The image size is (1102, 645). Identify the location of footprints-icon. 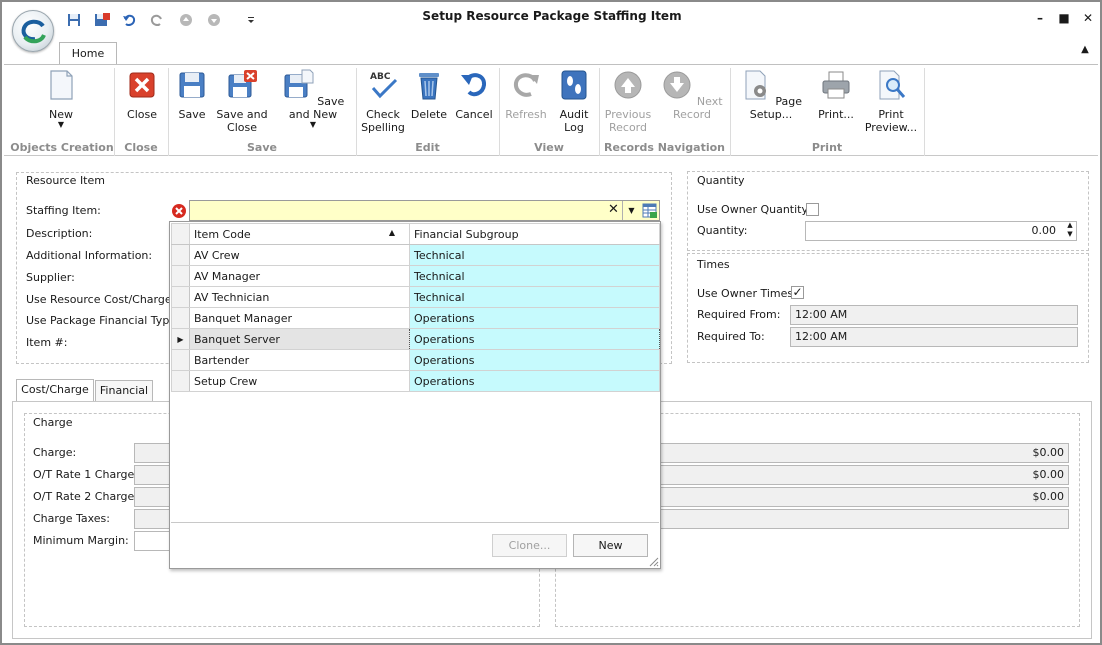
(574, 85).